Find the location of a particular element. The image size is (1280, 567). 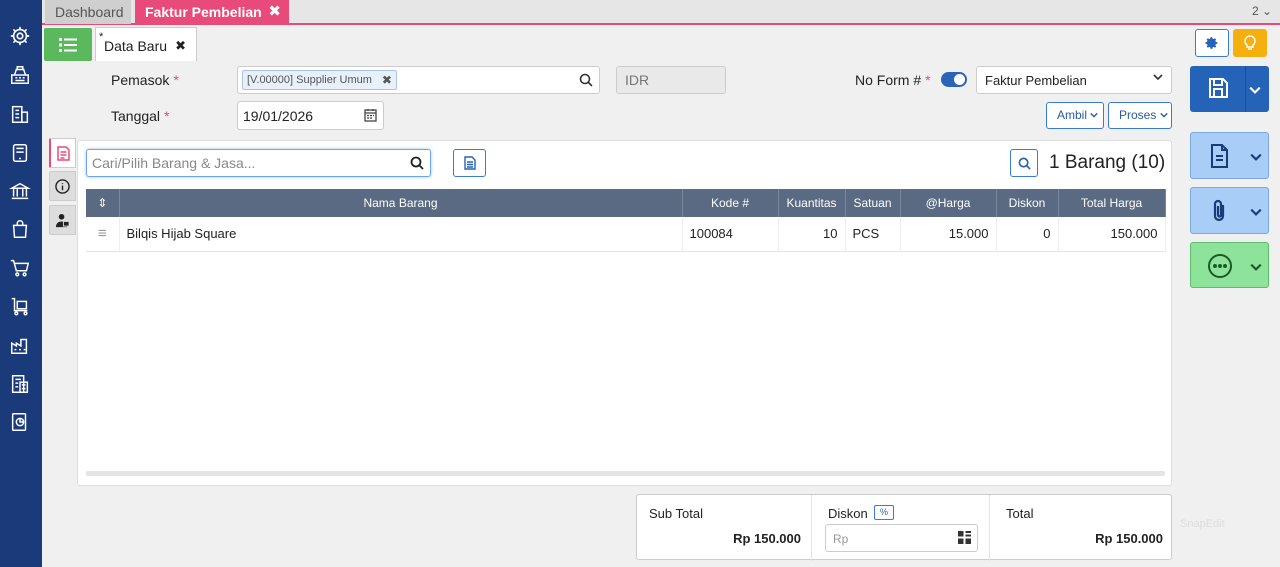

tab-info is located at coordinates (62, 186).